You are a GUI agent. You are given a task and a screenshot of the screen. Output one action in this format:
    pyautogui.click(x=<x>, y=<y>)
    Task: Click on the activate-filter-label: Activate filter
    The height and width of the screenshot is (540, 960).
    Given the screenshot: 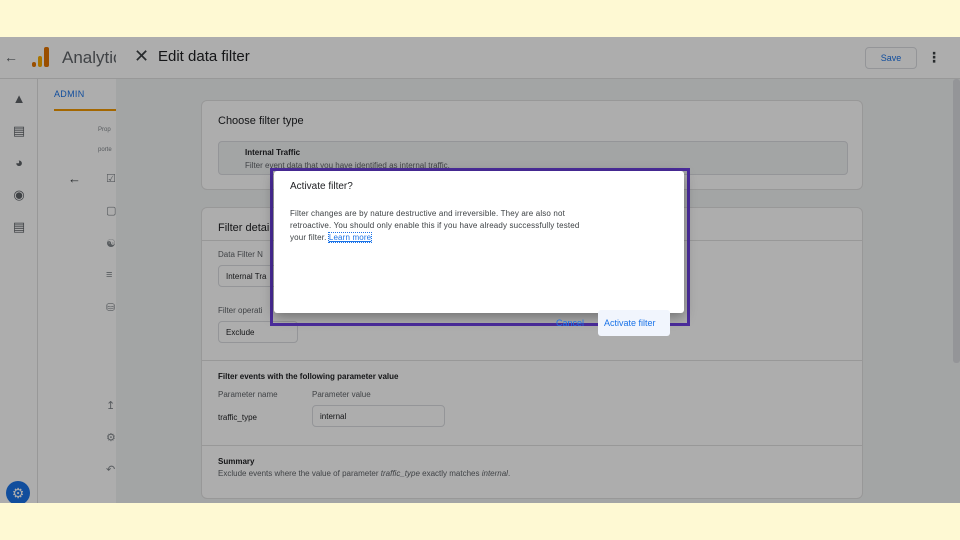 What is the action you would take?
    pyautogui.click(x=630, y=323)
    